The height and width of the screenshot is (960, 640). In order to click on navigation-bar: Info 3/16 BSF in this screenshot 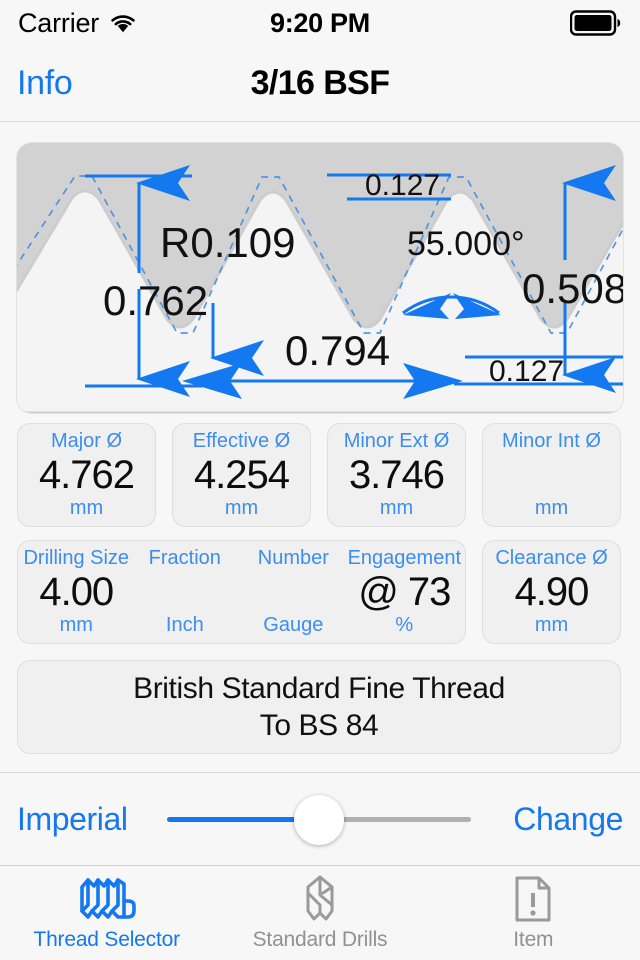, I will do `click(320, 84)`.